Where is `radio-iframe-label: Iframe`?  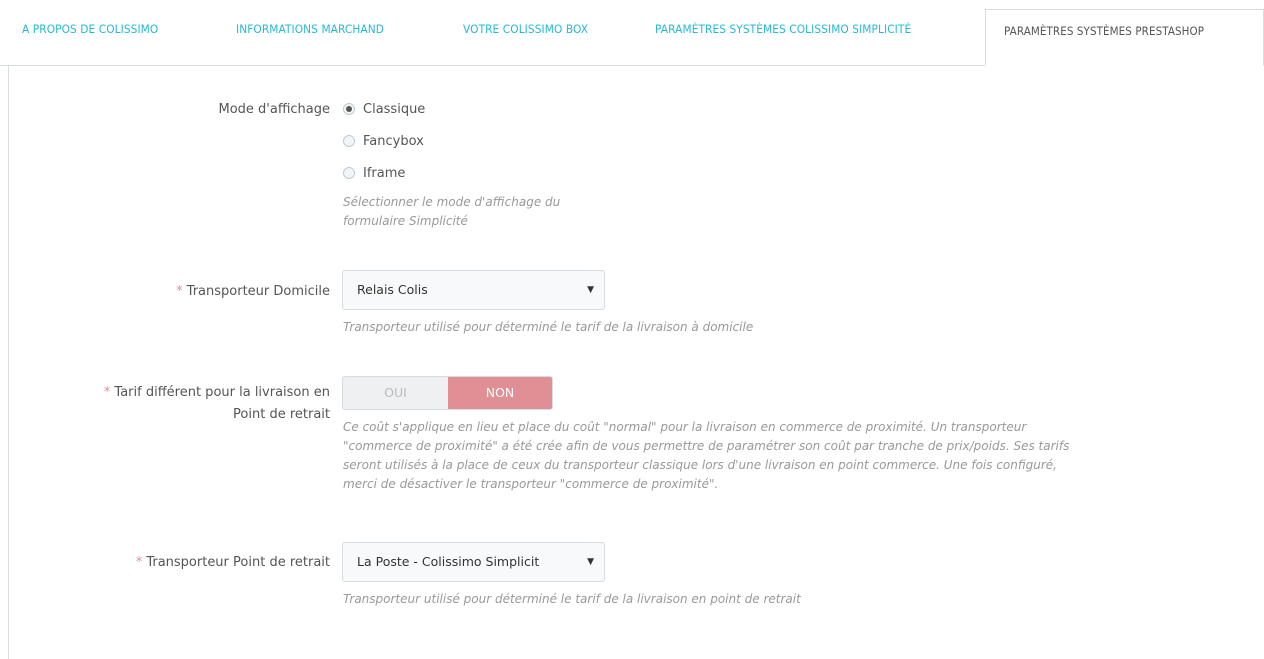 radio-iframe-label: Iframe is located at coordinates (384, 173).